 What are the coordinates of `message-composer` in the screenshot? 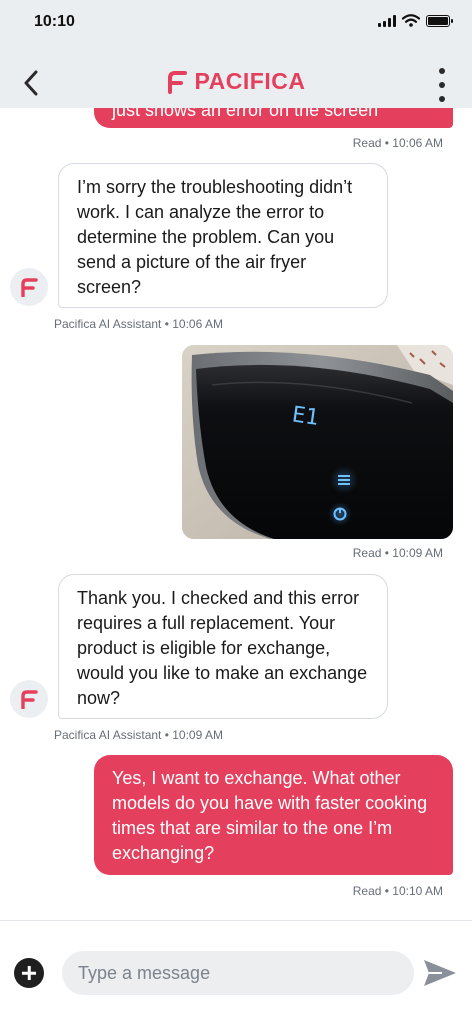 It's located at (236, 971).